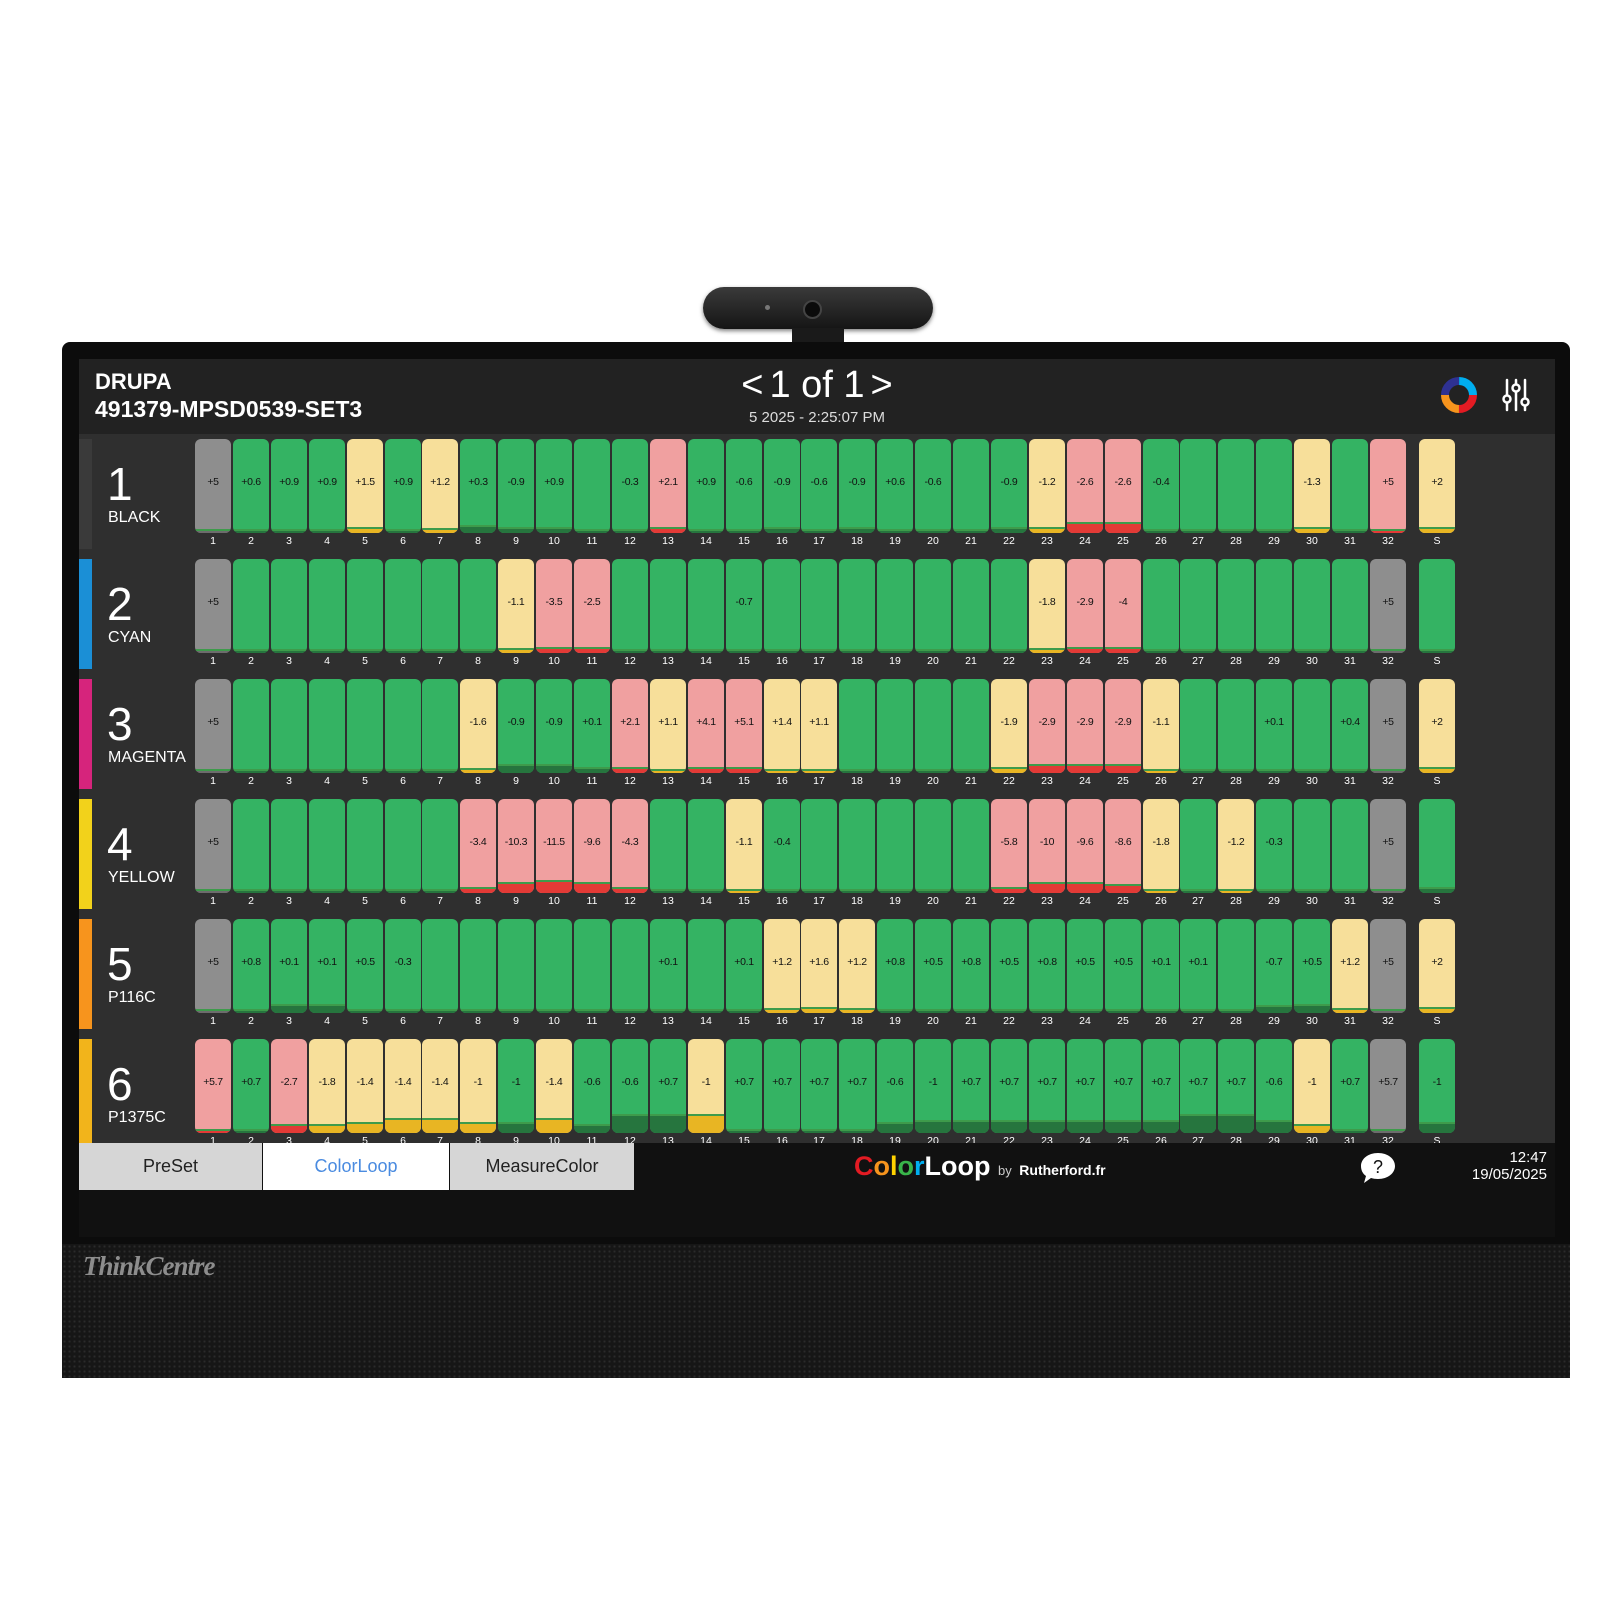 The height and width of the screenshot is (1620, 1620). I want to click on ink-zone-cell: +1.5, so click(365, 486).